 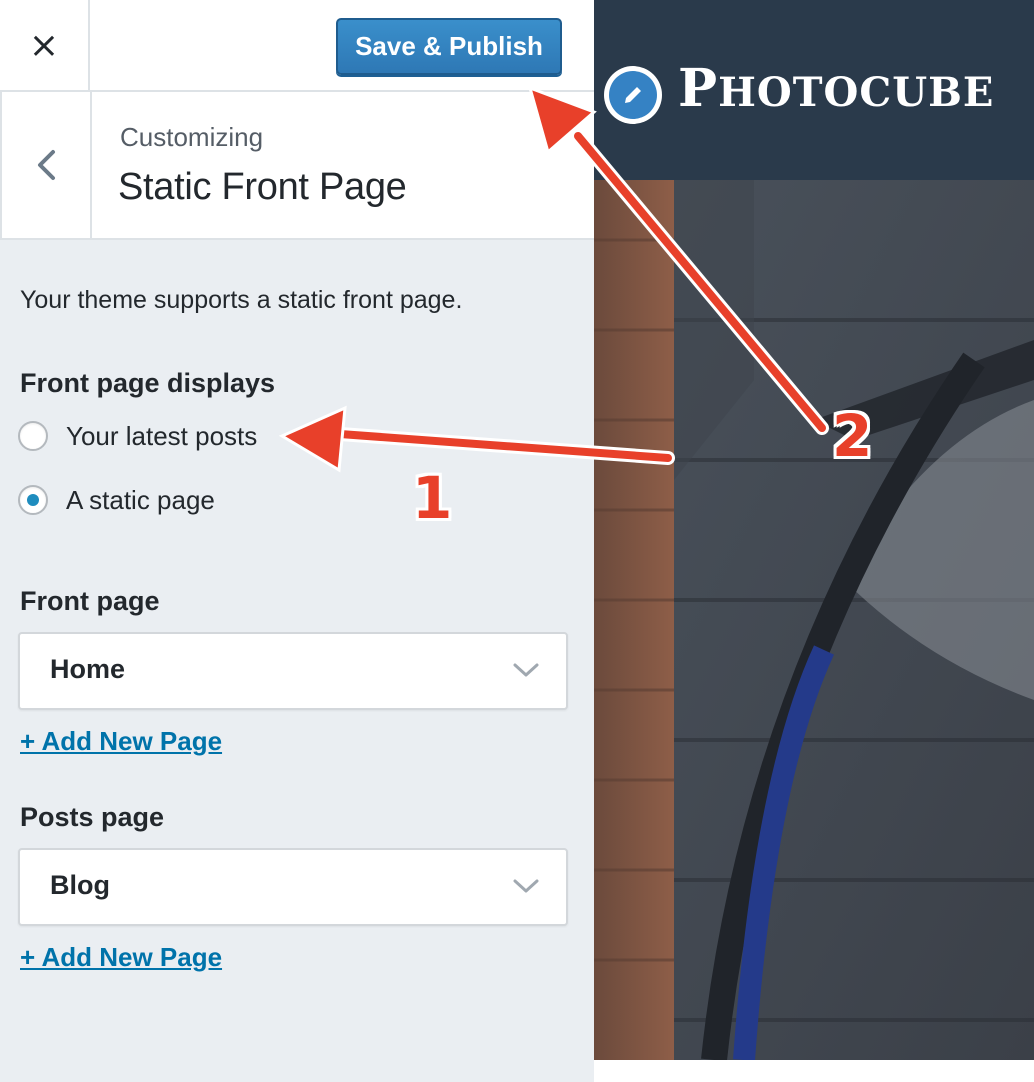 I want to click on radio-label: Your latest posts, so click(x=162, y=435).